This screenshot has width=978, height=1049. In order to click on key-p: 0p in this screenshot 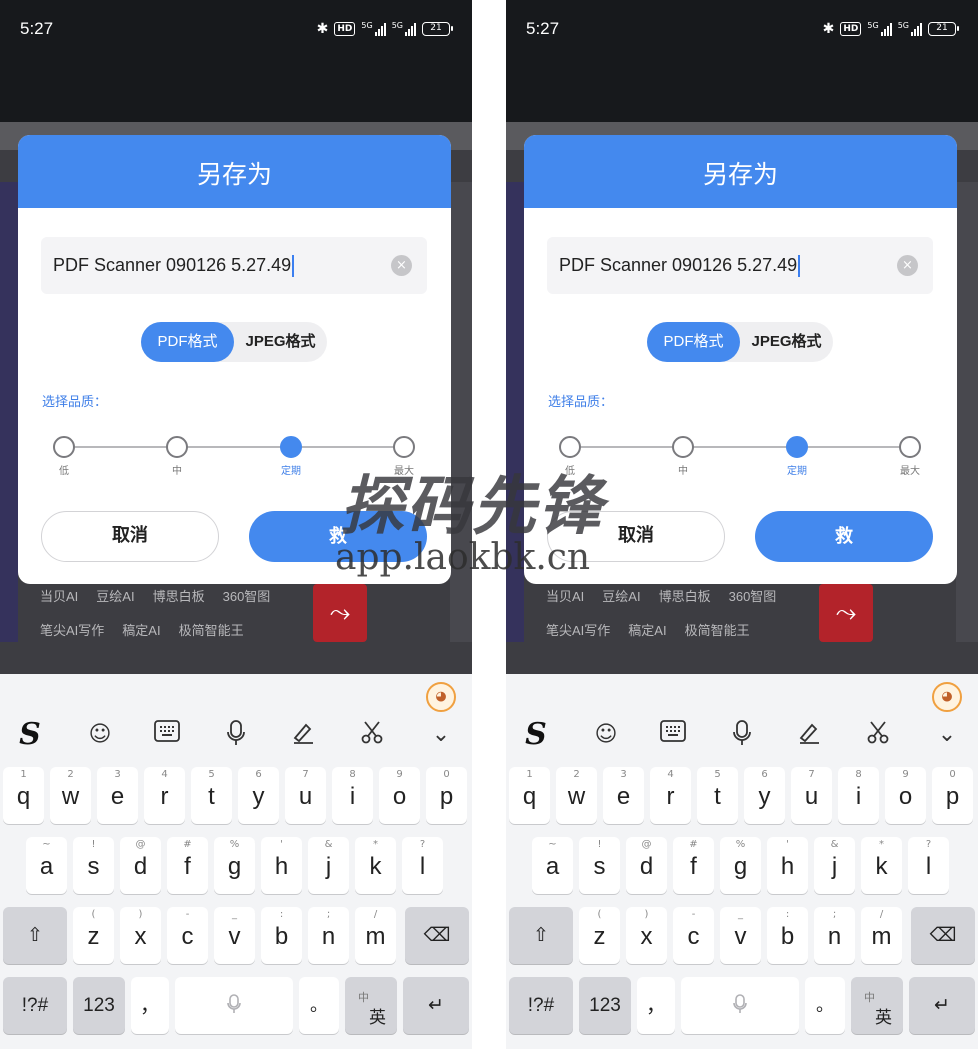, I will do `click(446, 795)`.